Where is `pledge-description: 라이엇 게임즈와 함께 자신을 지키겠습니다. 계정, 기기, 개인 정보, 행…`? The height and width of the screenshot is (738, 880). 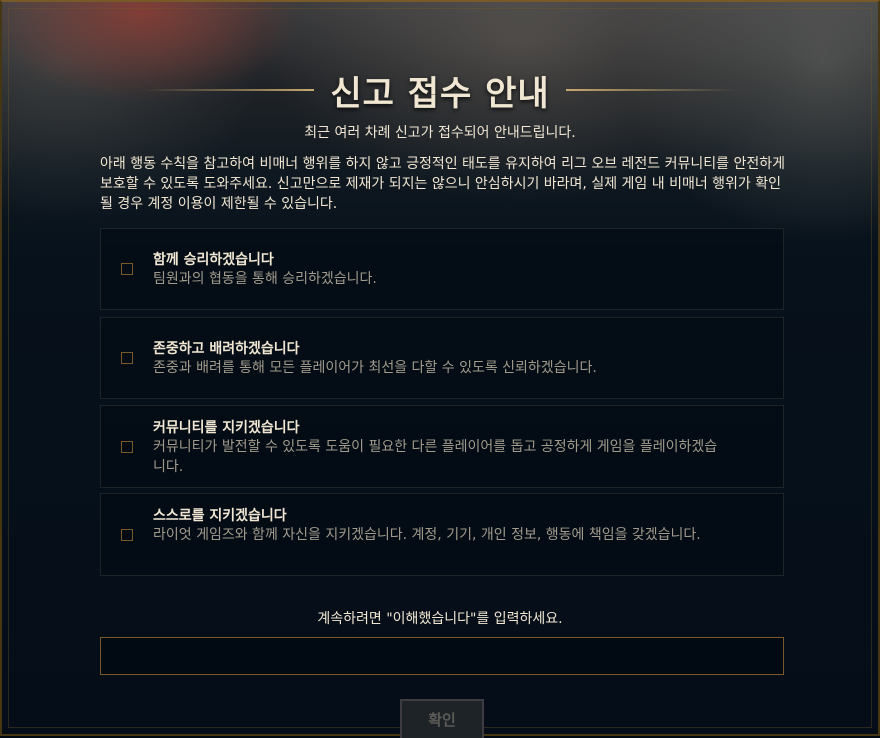
pledge-description: 라이엇 게임즈와 함께 자신을 지키겠습니다. 계정, 기기, 개인 정보, 행… is located at coordinates (427, 535).